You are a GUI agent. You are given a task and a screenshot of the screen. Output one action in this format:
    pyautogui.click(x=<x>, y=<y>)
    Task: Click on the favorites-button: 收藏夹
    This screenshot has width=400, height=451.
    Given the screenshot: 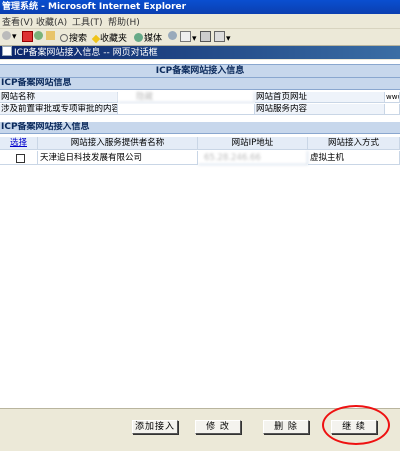 What is the action you would take?
    pyautogui.click(x=109, y=37)
    